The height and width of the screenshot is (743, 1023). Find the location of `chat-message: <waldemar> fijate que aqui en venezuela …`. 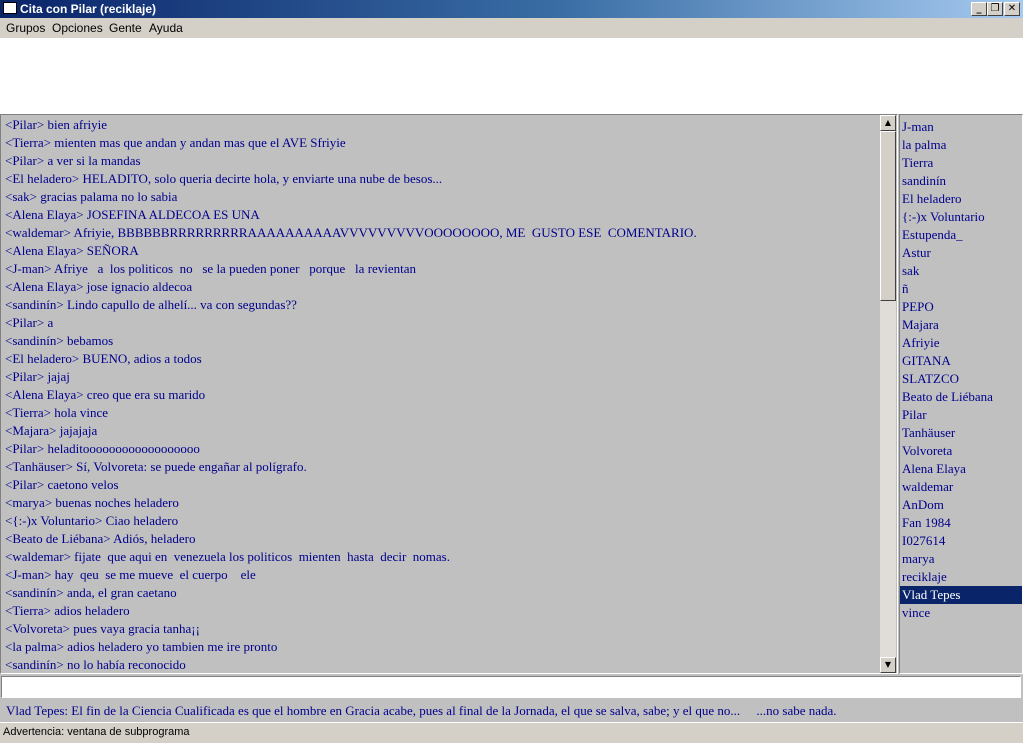

chat-message: <waldemar> fijate que aqui en venezuela … is located at coordinates (227, 556).